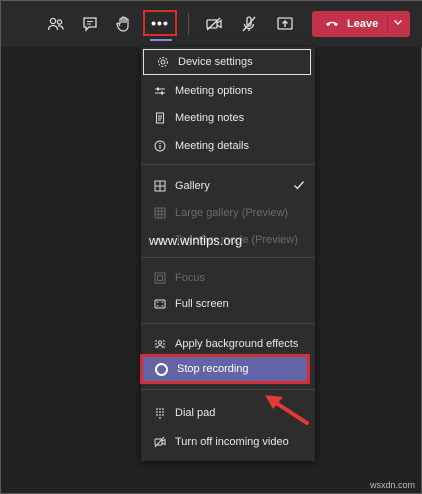  Describe the element at coordinates (398, 22) in the screenshot. I see `chevron-down-icon` at that location.